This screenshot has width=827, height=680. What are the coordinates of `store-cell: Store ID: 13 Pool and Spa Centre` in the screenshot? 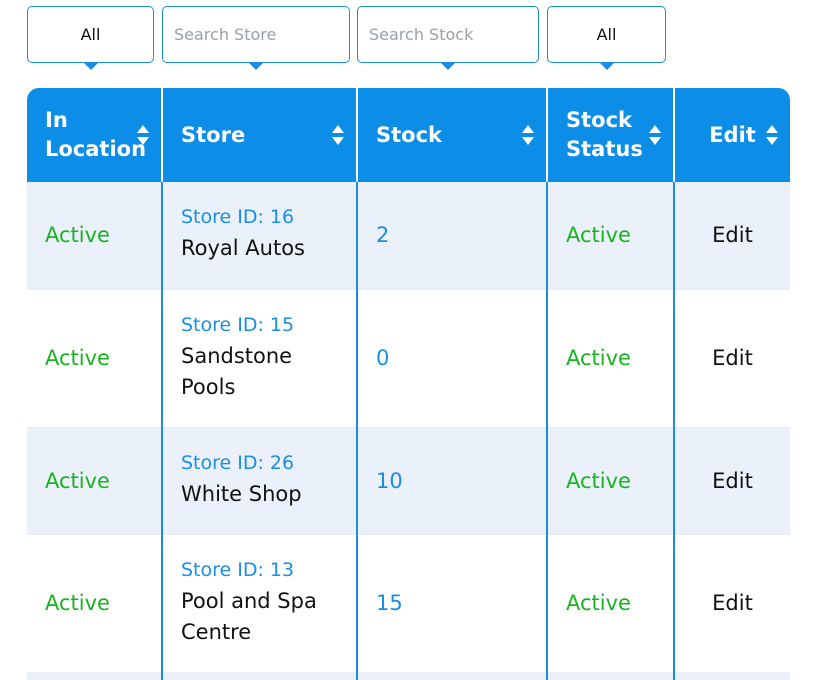 It's located at (259, 603).